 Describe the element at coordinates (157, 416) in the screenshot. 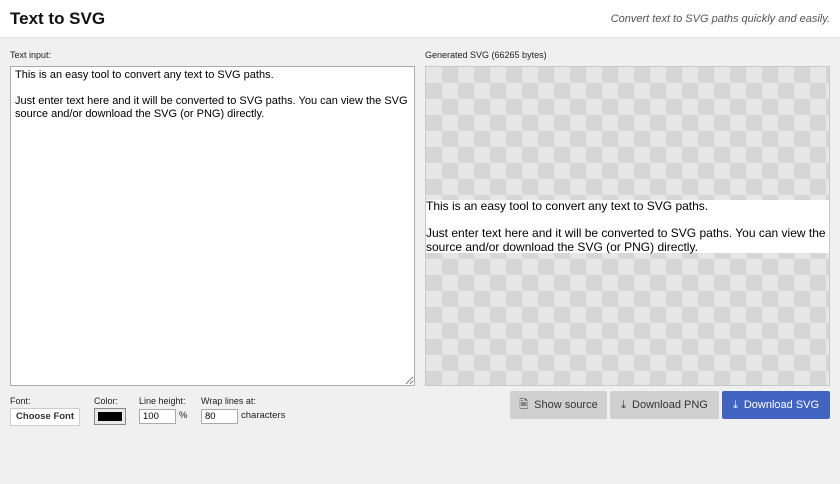

I see `line-height-input` at that location.